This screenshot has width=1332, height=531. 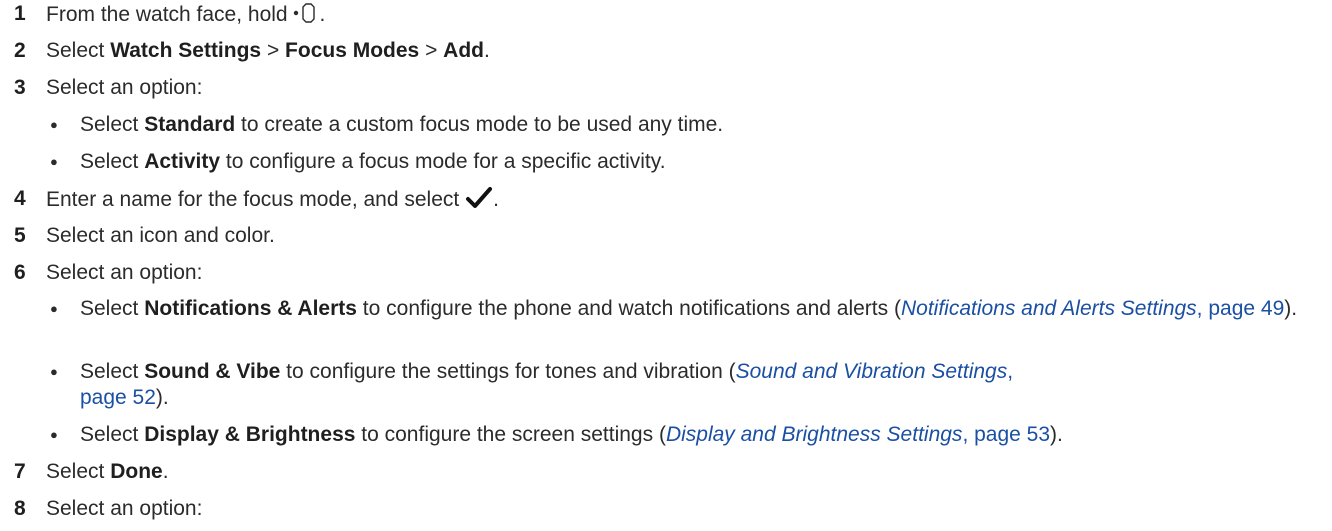 I want to click on bullet-text-part: to configure the screen settings (, so click(x=510, y=434).